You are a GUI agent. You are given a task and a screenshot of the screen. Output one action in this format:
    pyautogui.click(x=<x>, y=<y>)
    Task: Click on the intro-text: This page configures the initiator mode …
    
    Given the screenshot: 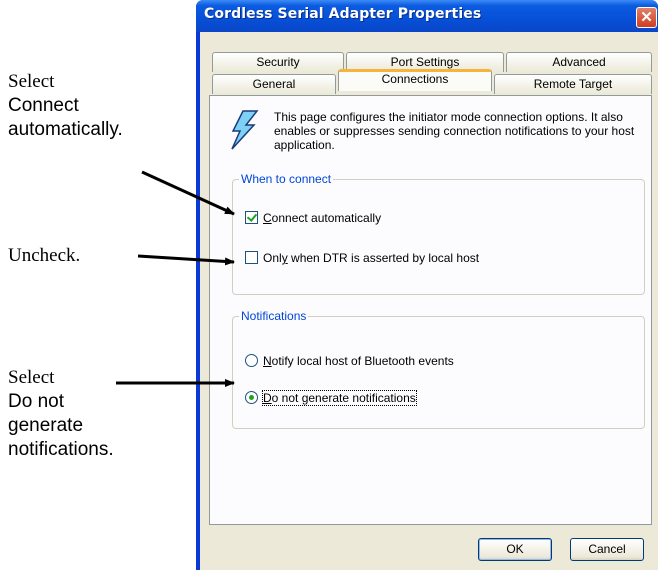 What is the action you would take?
    pyautogui.click(x=454, y=131)
    